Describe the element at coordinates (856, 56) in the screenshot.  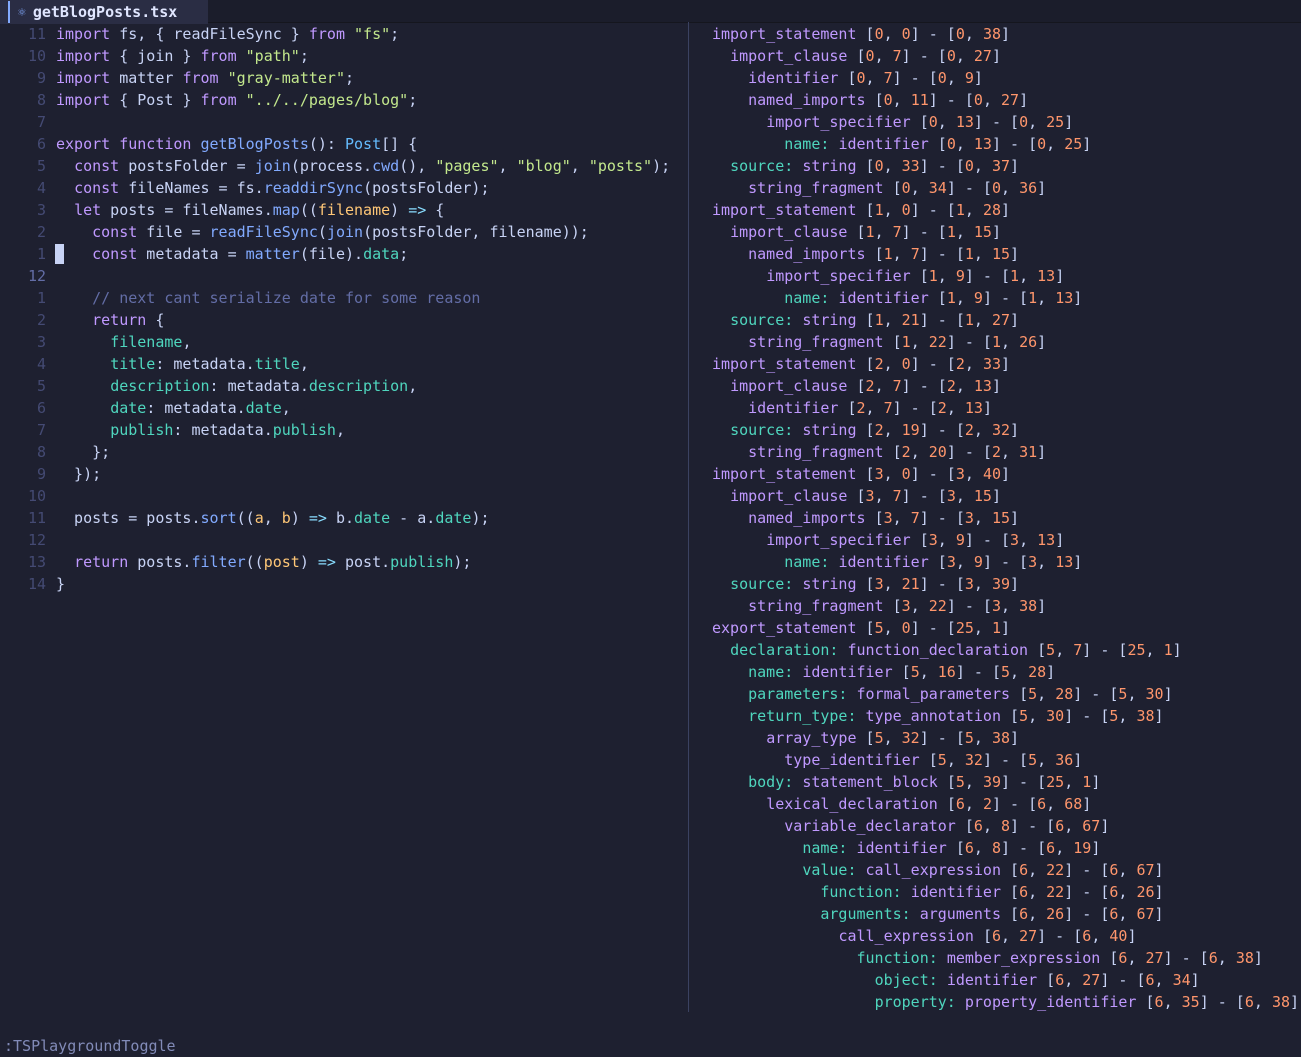
I see `tree-node: import_clause [0, 7] - [0, 27]` at that location.